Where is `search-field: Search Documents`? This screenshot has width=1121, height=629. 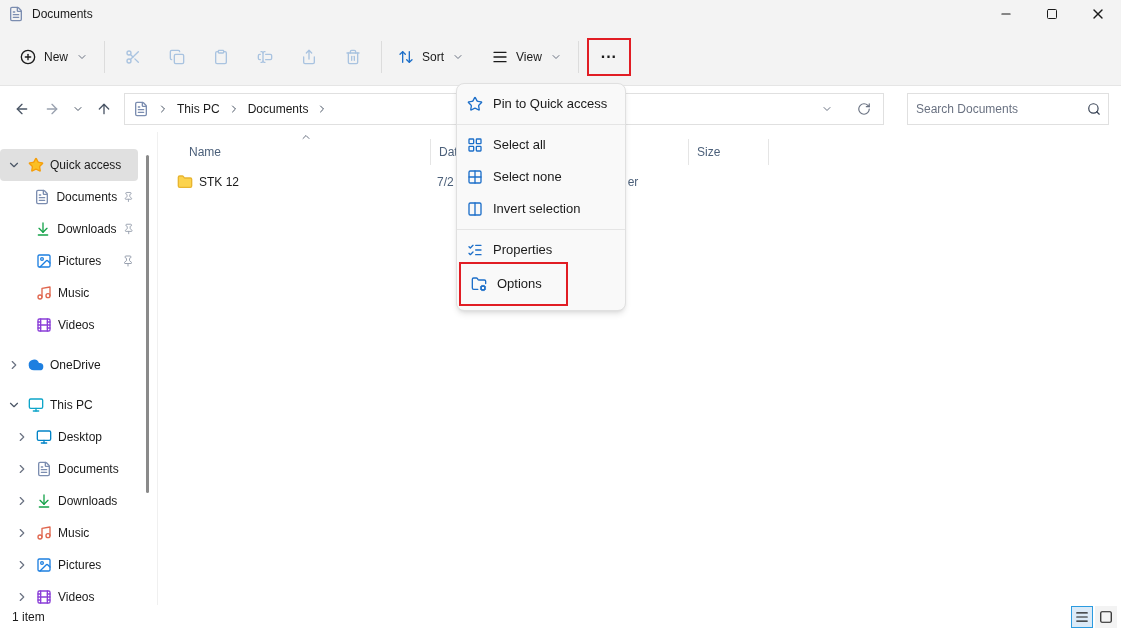
search-field: Search Documents is located at coordinates (1008, 109).